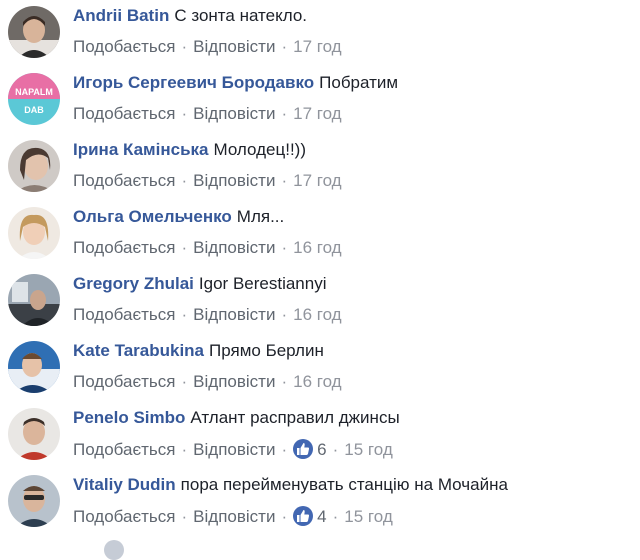 This screenshot has height=560, width=640. I want to click on comment-body: Kate Tarabukina Прямо Берлин, so click(198, 351).